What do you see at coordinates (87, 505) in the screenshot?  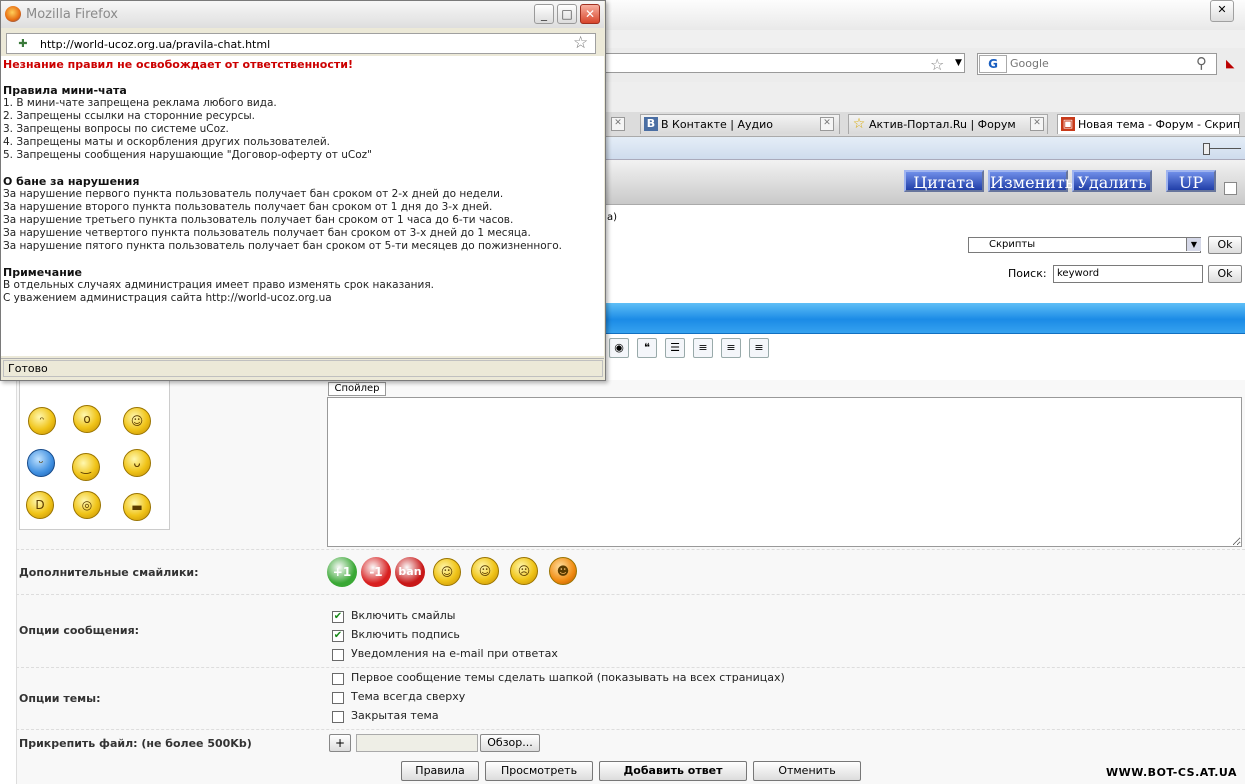 I see `nerd-smiley-icon: ◎` at bounding box center [87, 505].